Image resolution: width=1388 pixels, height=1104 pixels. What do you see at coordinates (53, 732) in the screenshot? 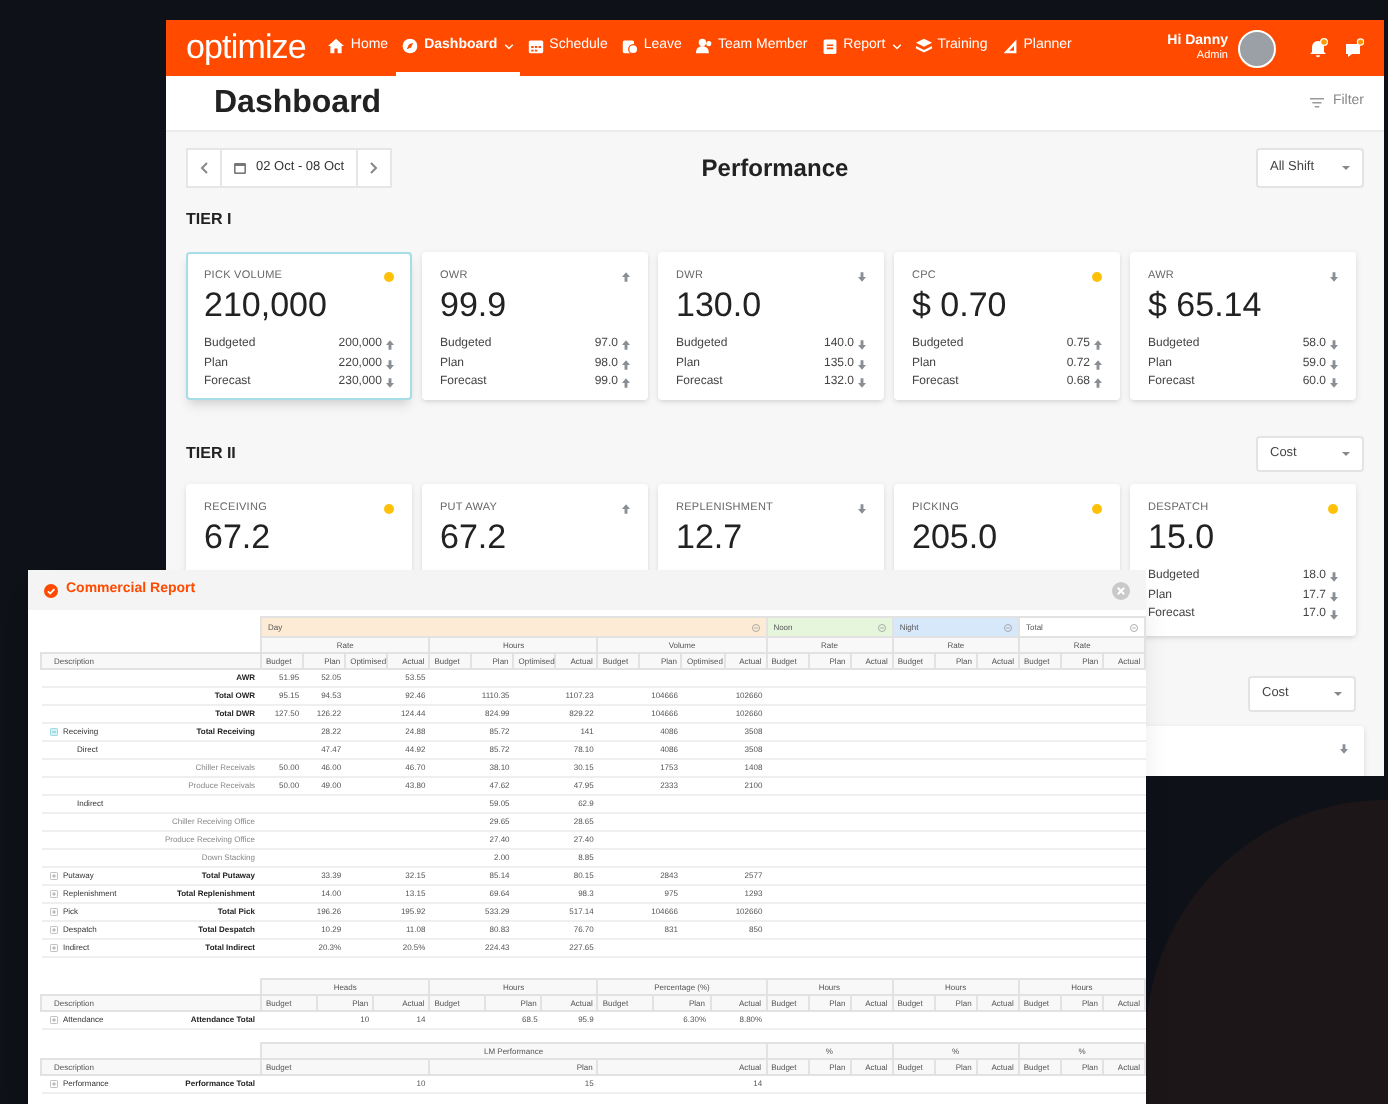
I see `minus-square-icon` at bounding box center [53, 732].